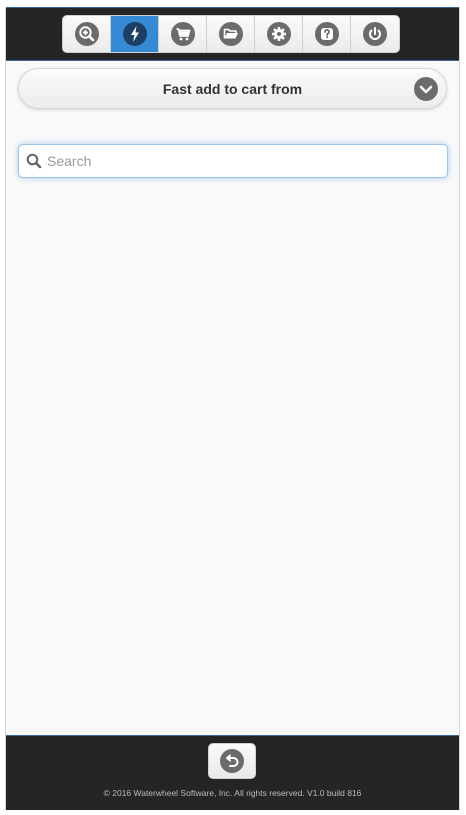  What do you see at coordinates (426, 89) in the screenshot?
I see `chevron-down-icon` at bounding box center [426, 89].